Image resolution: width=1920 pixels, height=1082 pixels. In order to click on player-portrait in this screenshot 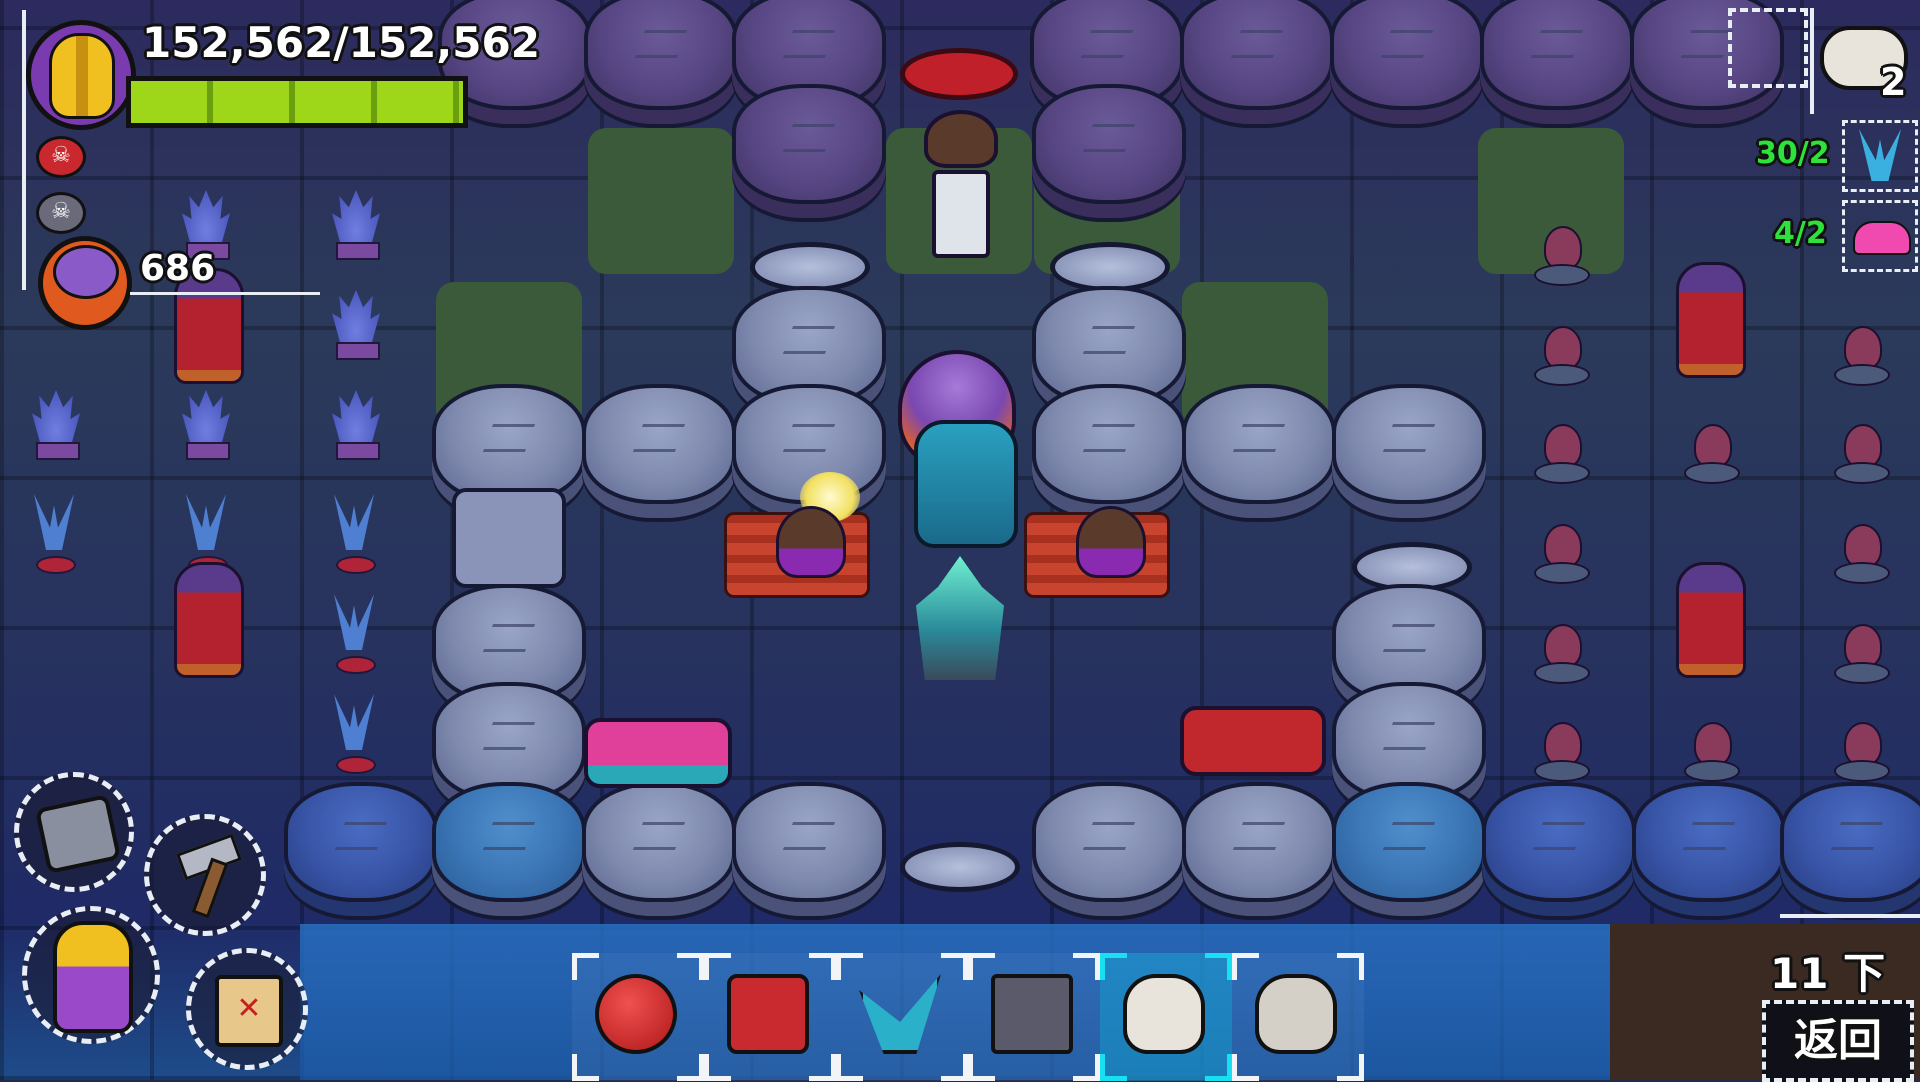, I will do `click(81, 75)`.